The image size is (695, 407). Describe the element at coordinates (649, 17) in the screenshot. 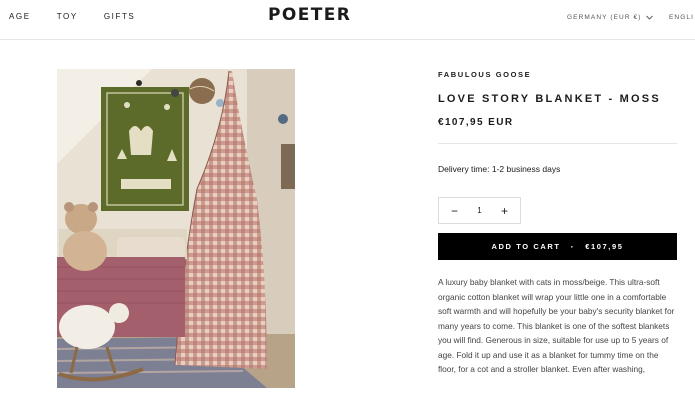

I see `chevron-down-icon` at that location.